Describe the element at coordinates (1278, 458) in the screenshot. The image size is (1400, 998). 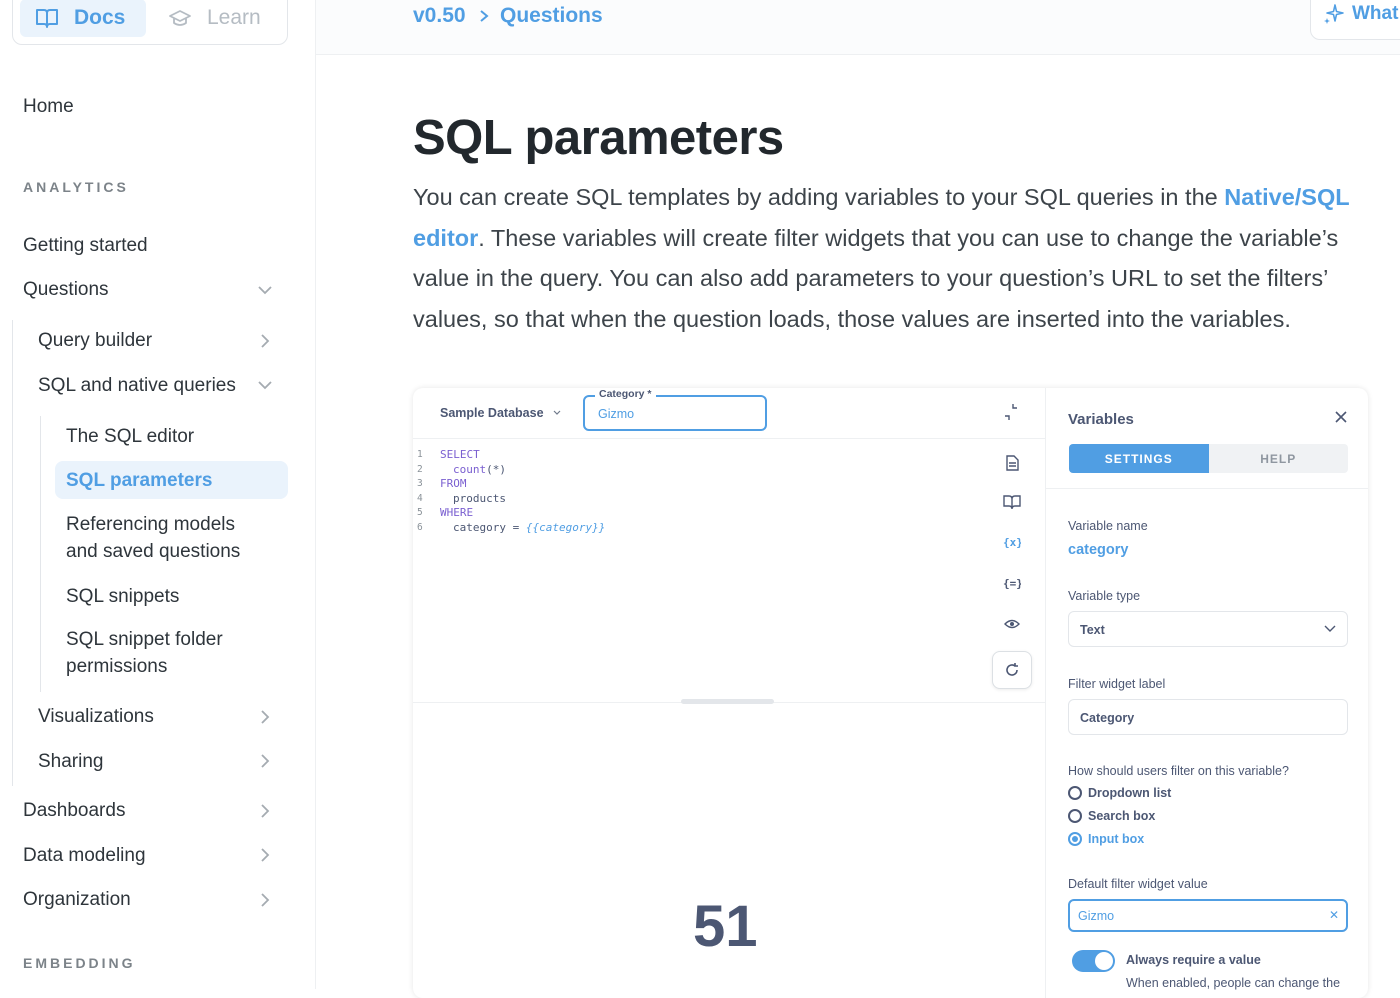
I see `tab-help: HELP` at that location.